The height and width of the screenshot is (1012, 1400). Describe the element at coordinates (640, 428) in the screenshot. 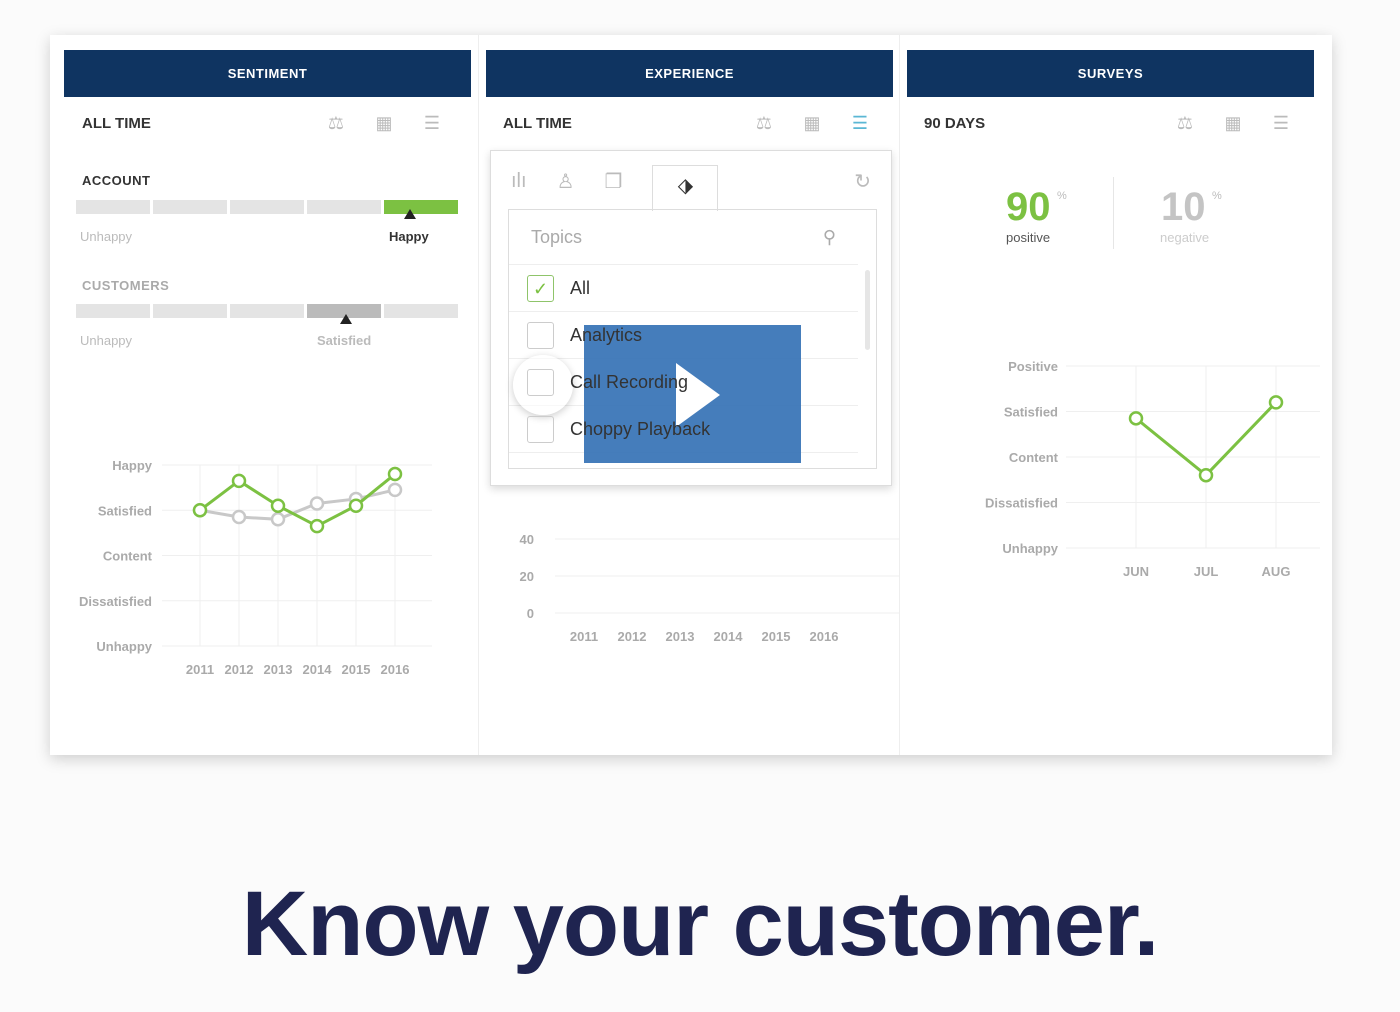

I see `topic-label: Choppy Playback` at that location.